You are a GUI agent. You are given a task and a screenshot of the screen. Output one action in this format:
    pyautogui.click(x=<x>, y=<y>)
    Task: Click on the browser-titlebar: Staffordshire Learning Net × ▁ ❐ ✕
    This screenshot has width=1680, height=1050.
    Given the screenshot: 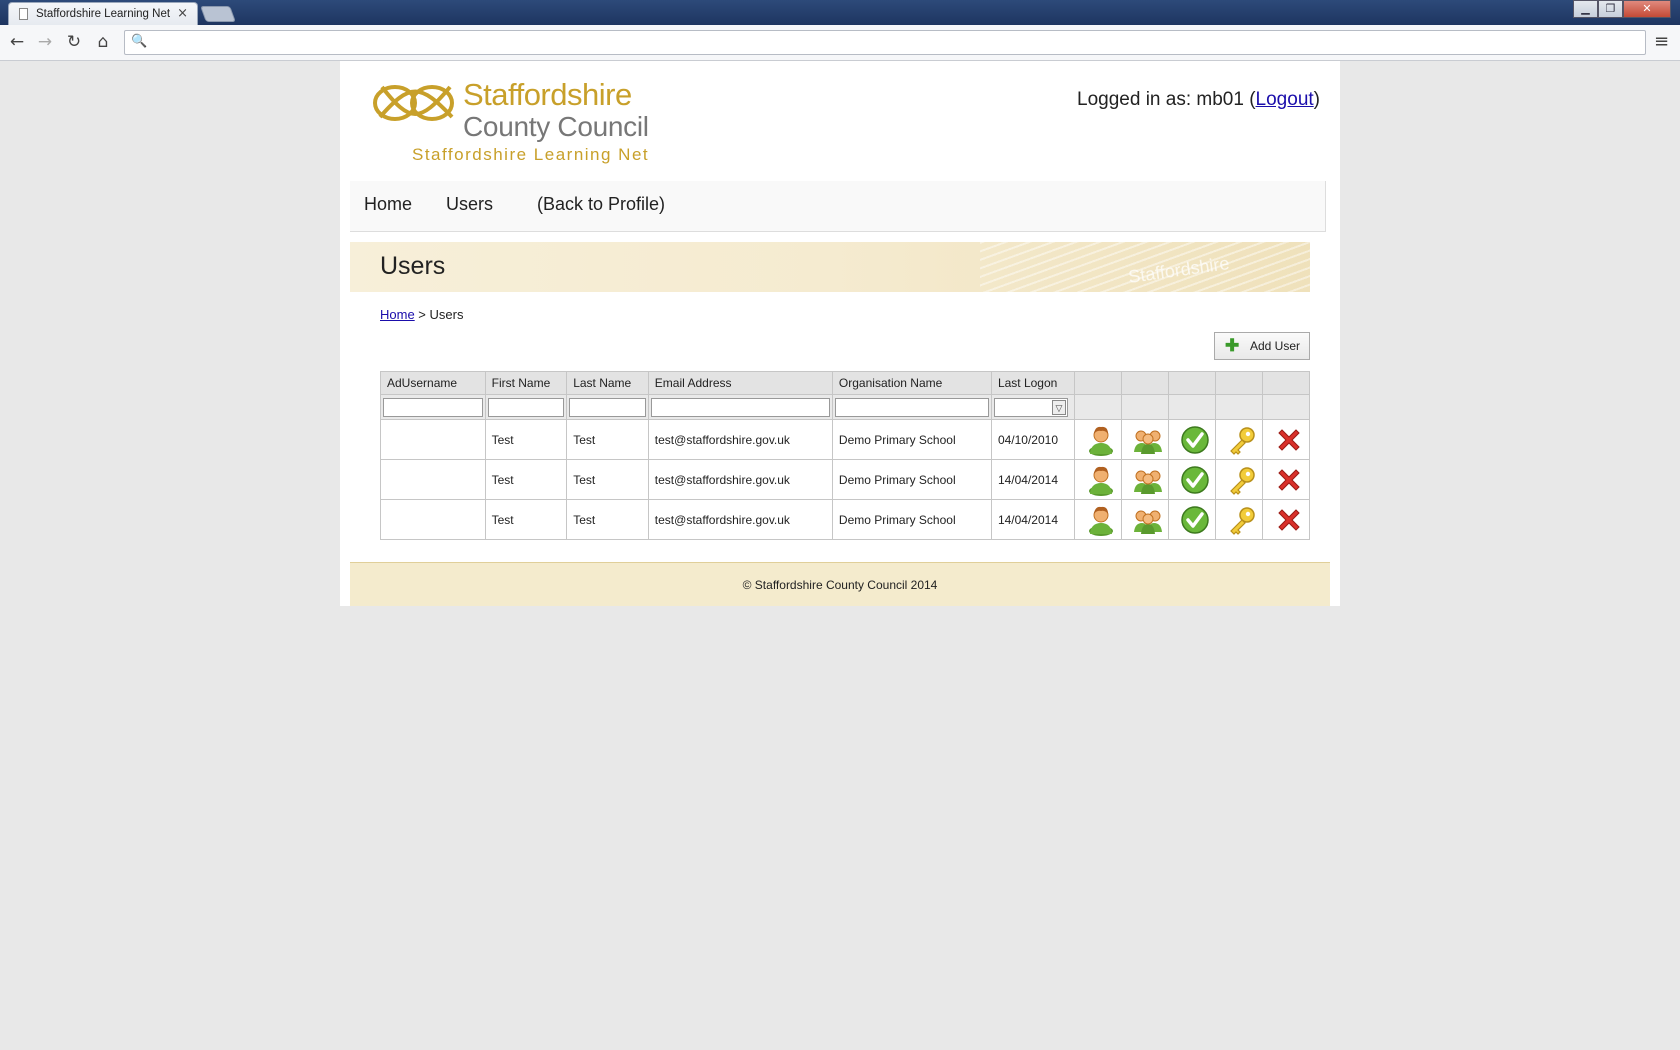 What is the action you would take?
    pyautogui.click(x=840, y=12)
    